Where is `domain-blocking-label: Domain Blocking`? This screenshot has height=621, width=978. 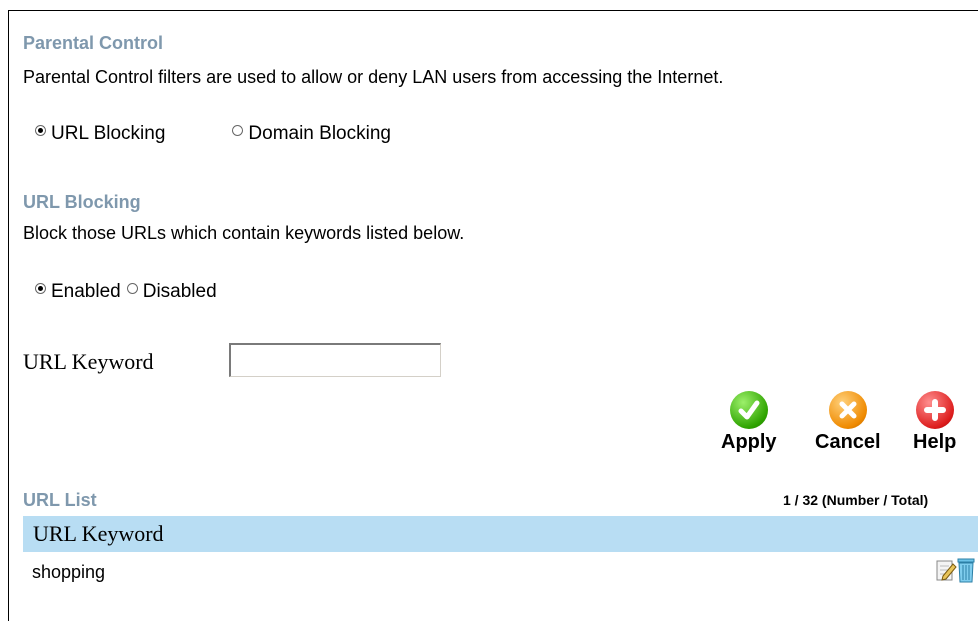
domain-blocking-label: Domain Blocking is located at coordinates (319, 133).